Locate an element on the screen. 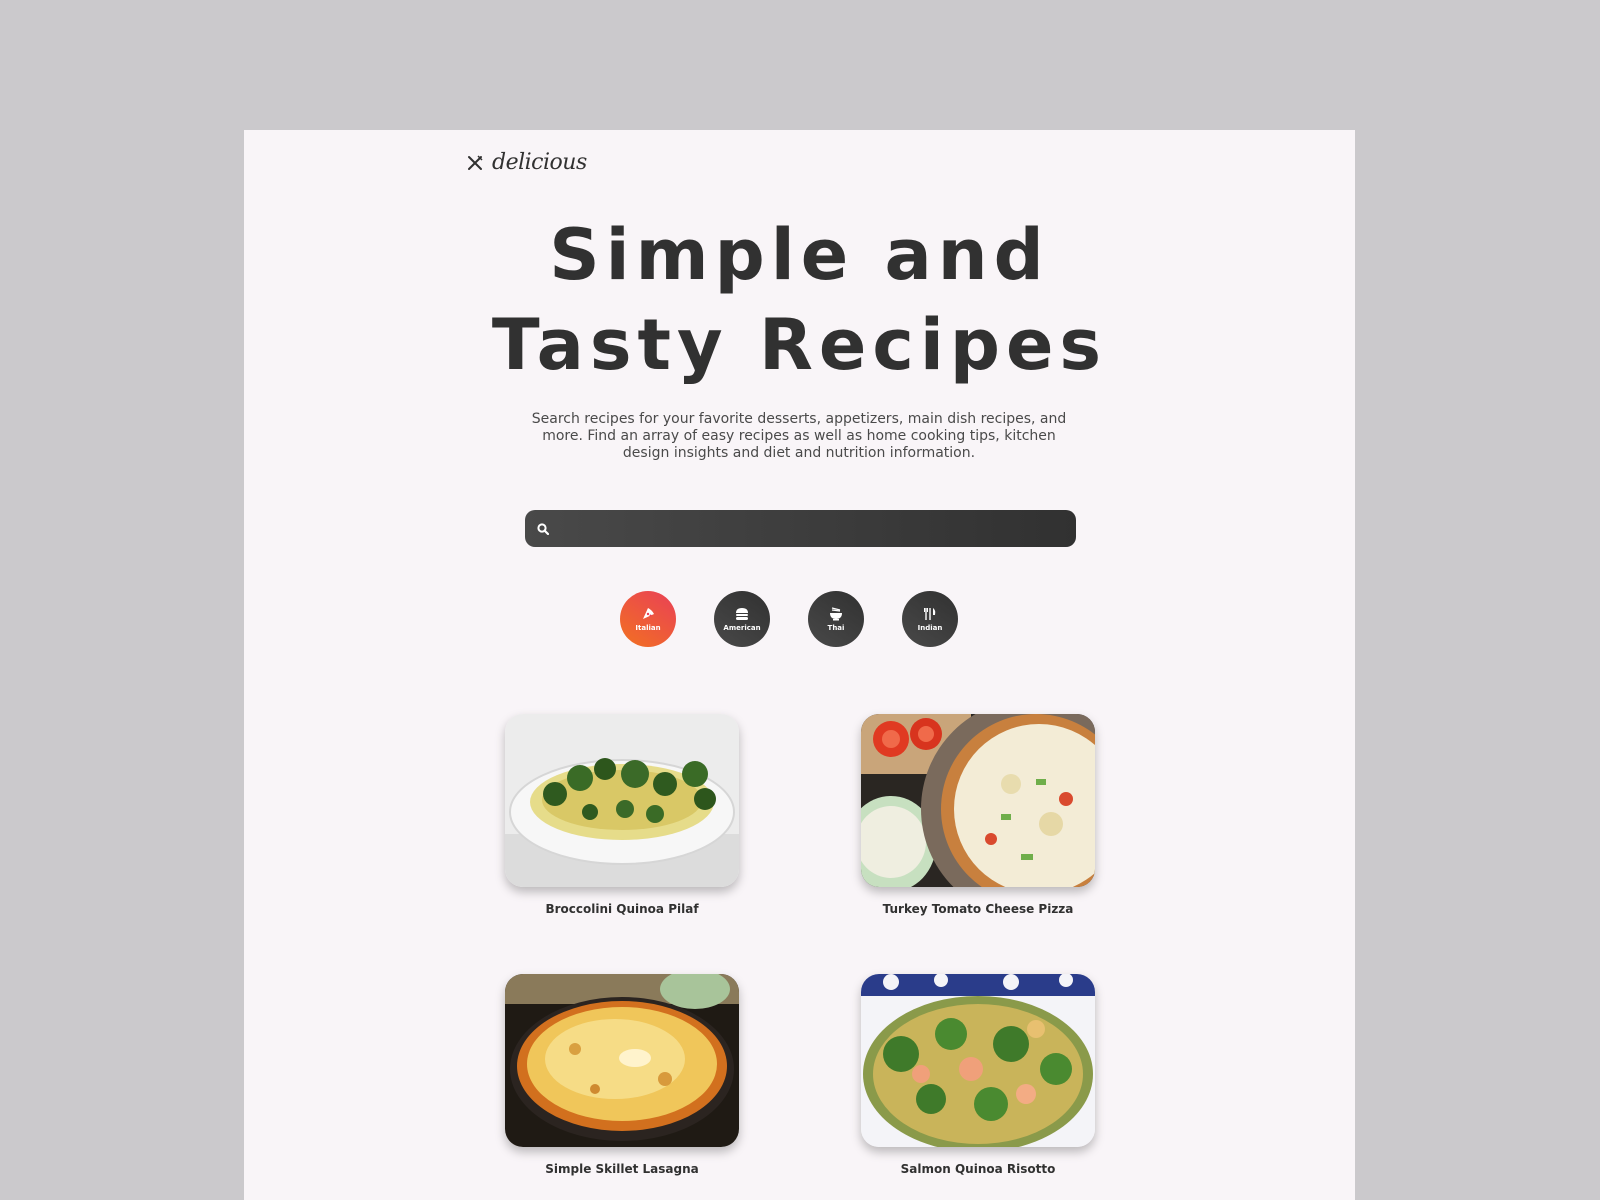 This screenshot has width=1600, height=1200. pizza-icon is located at coordinates (648, 613).